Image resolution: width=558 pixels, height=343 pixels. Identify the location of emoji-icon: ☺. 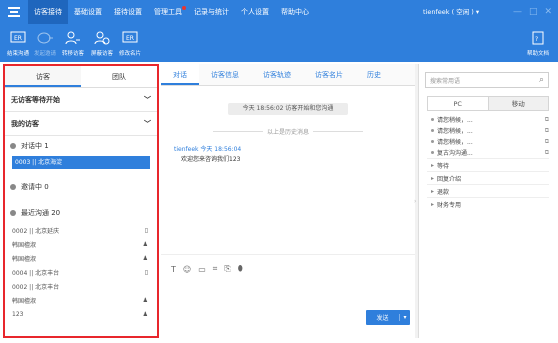
(187, 269).